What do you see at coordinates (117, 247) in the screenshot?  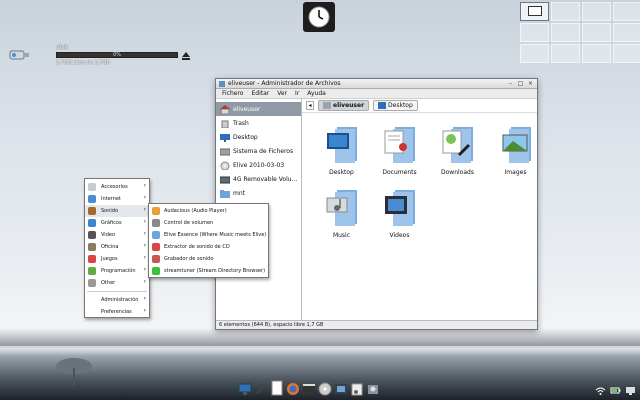 I see `menu-item-oficina: Oficina ›` at bounding box center [117, 247].